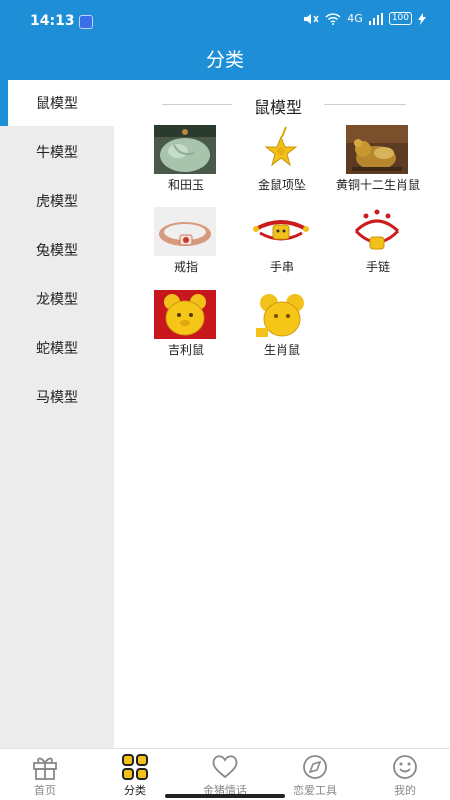  I want to click on nav-category: 分类, so click(135, 774).